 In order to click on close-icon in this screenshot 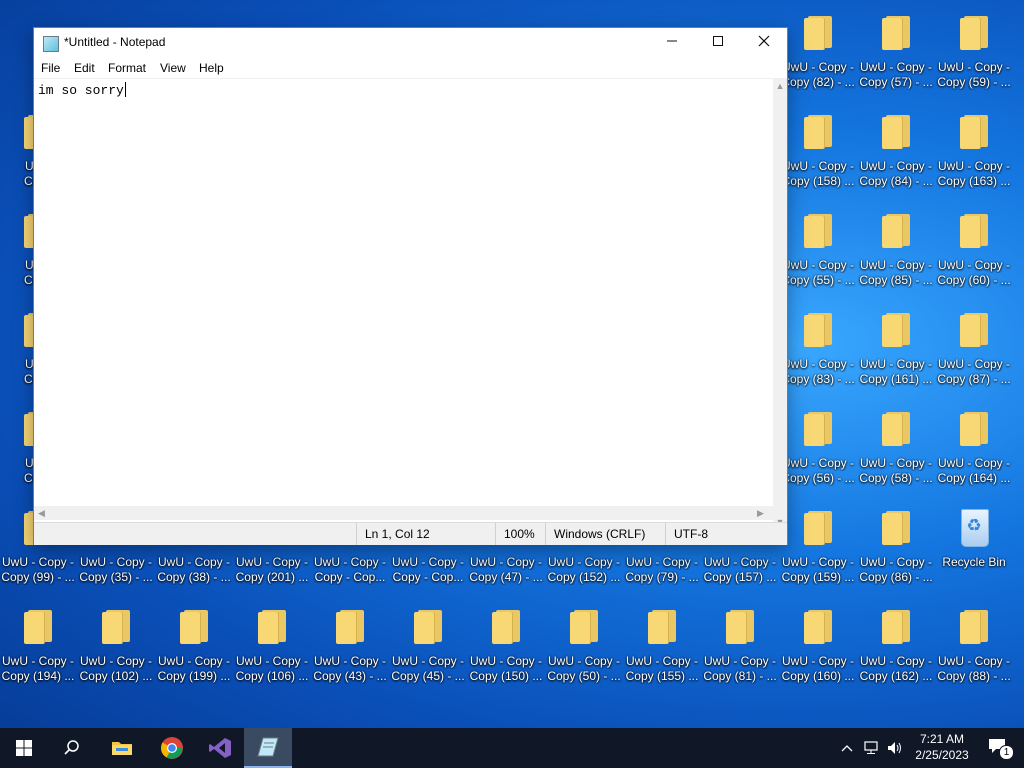, I will do `click(764, 41)`.